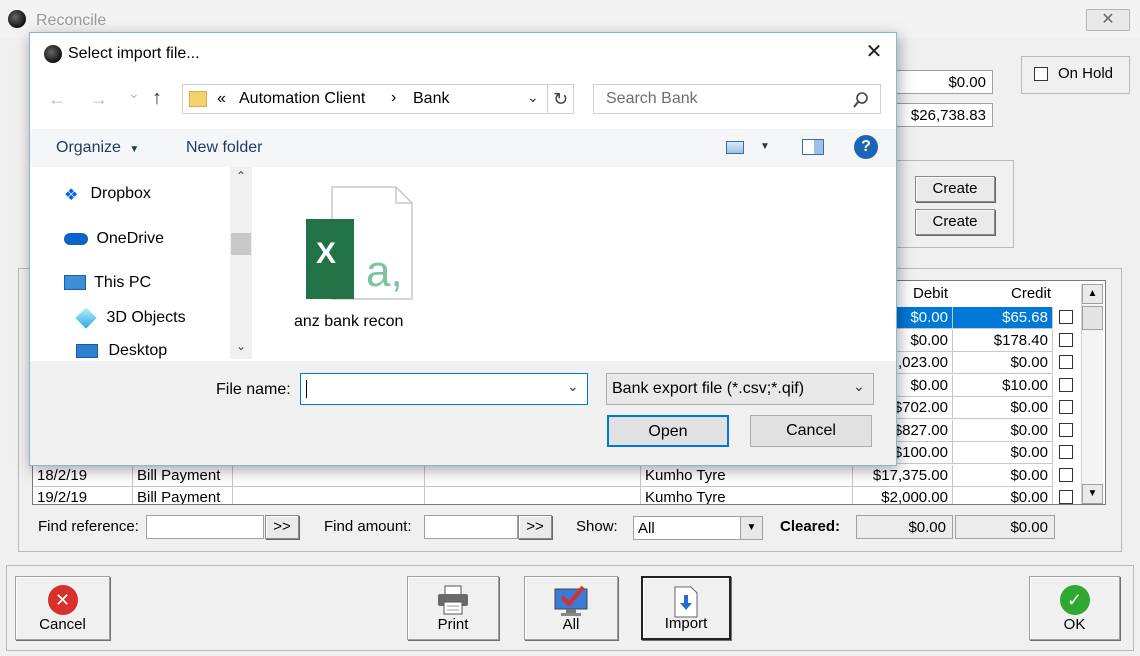 This screenshot has width=1140, height=656. Describe the element at coordinates (120, 194) in the screenshot. I see `nav-item-dropbox-label: Dropbox` at that location.